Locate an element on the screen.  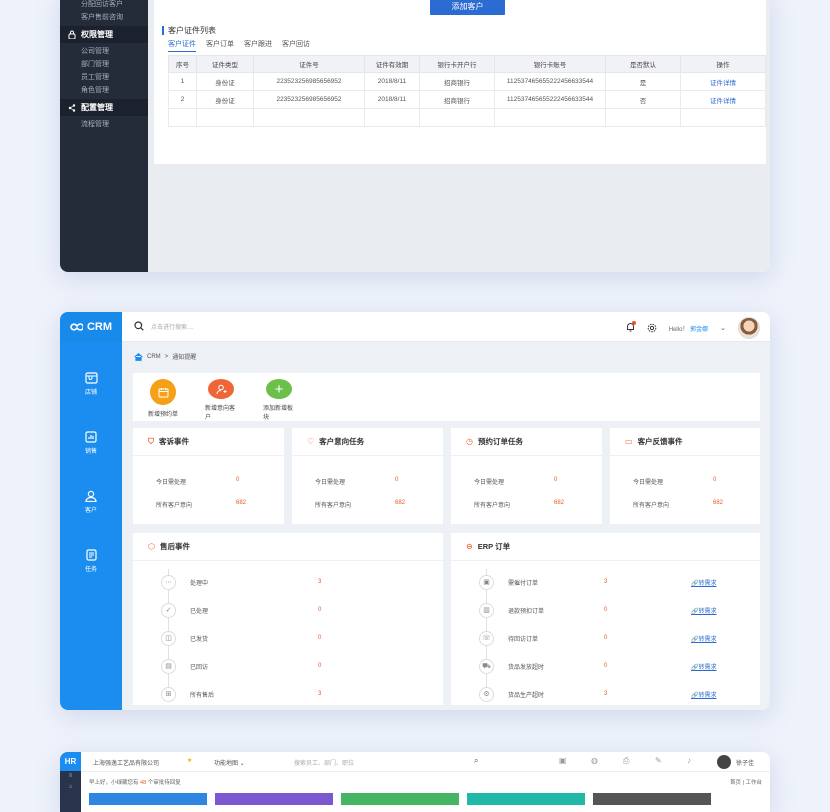
user-name: 徐子佳 is located at coordinates (745, 762).